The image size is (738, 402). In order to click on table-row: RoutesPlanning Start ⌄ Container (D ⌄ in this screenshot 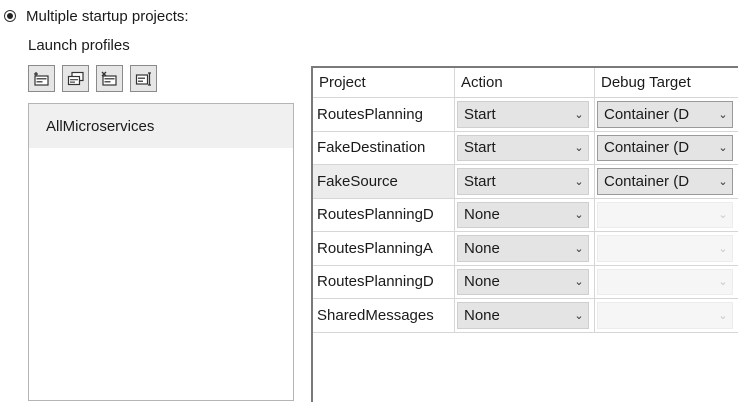, I will do `click(525, 115)`.